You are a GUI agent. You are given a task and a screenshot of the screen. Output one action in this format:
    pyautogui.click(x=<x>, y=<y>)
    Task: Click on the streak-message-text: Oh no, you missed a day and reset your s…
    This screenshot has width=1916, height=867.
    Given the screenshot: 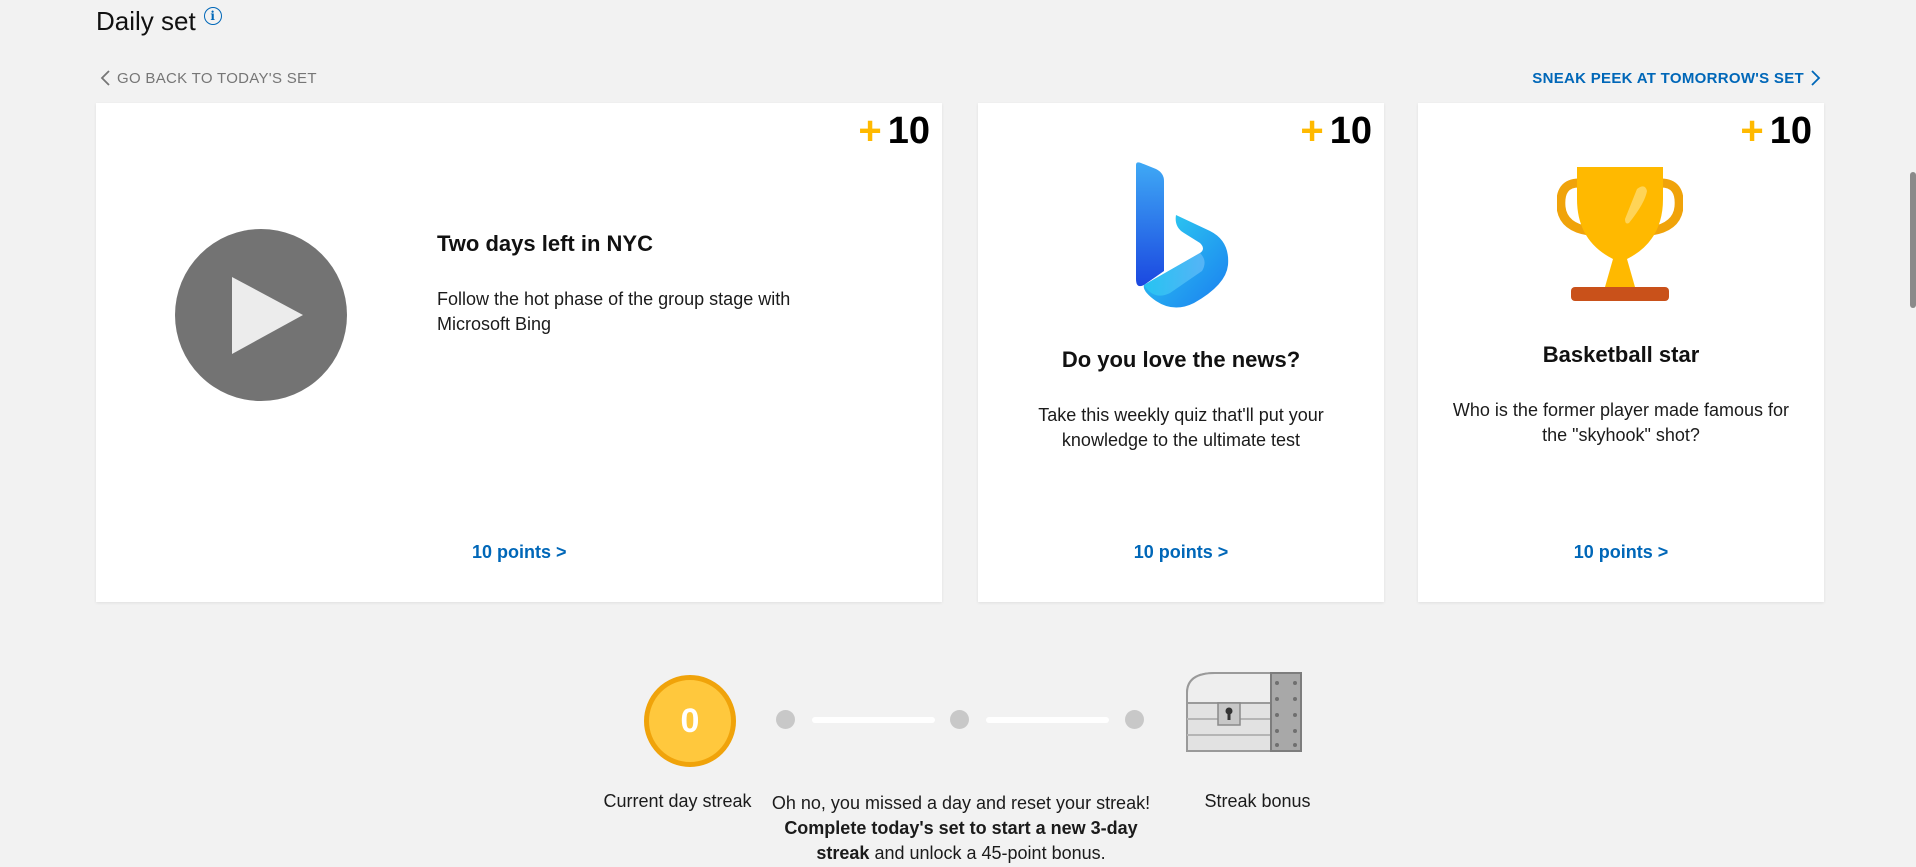 What is the action you would take?
    pyautogui.click(x=961, y=803)
    